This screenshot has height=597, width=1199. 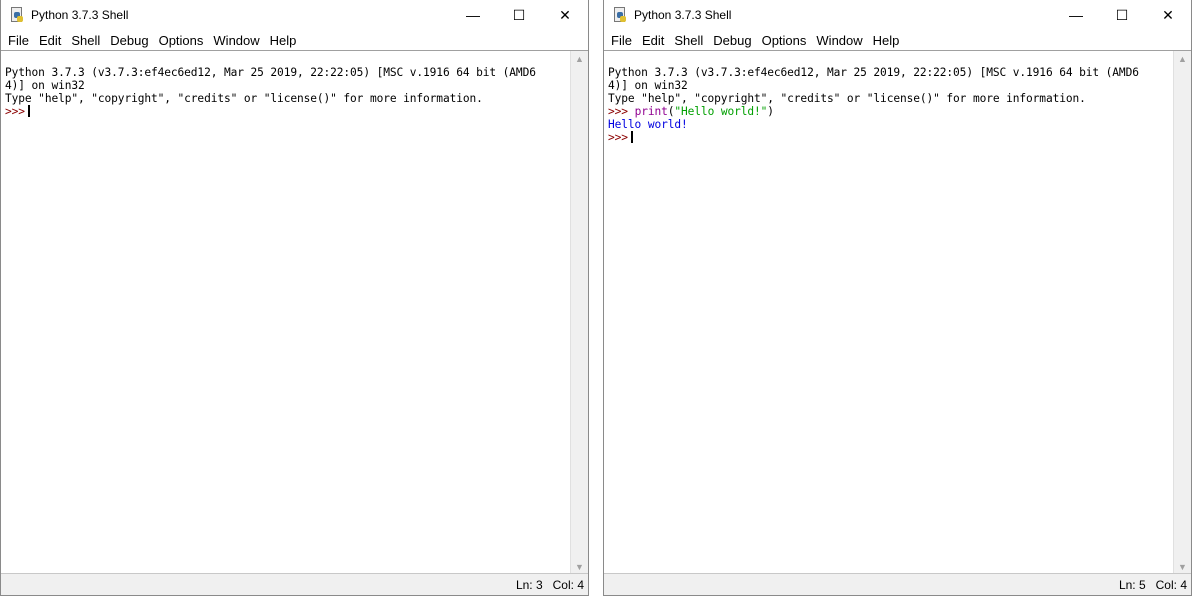 What do you see at coordinates (648, 124) in the screenshot?
I see `output-line: Hello world!` at bounding box center [648, 124].